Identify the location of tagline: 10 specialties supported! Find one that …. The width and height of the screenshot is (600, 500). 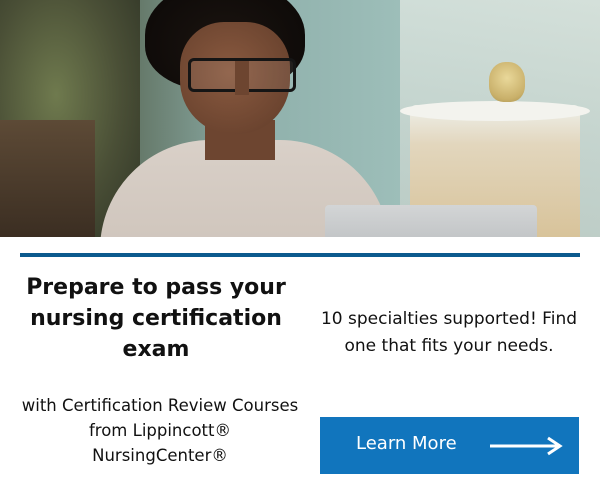
(449, 332).